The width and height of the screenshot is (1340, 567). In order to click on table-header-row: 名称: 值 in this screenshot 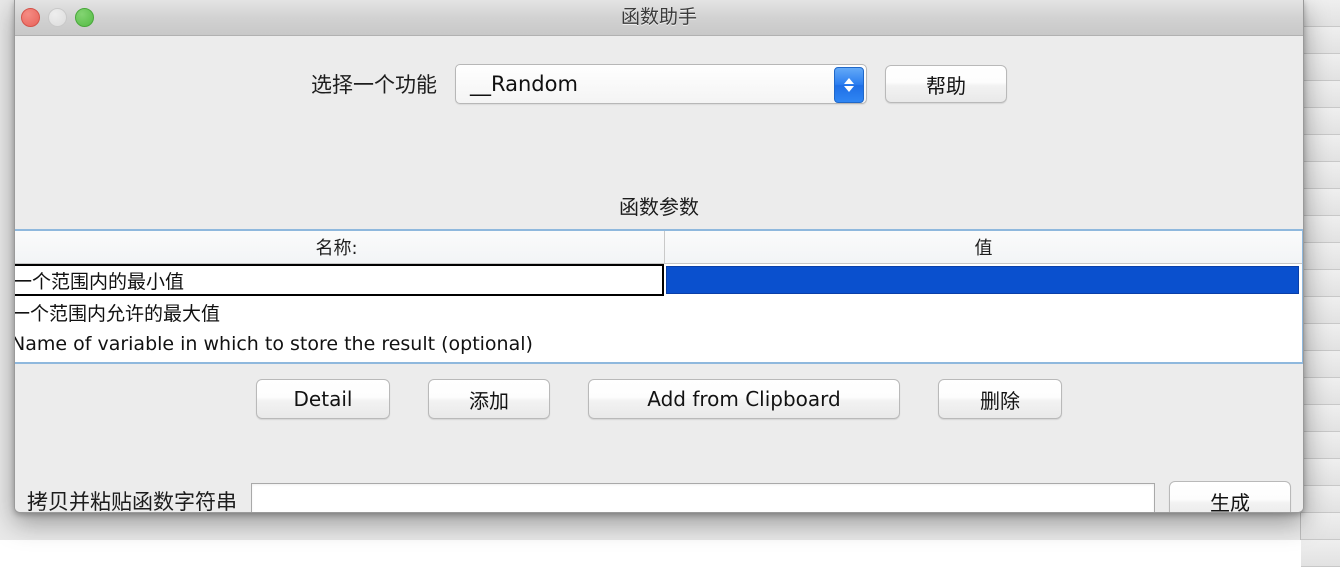, I will do `click(658, 247)`.